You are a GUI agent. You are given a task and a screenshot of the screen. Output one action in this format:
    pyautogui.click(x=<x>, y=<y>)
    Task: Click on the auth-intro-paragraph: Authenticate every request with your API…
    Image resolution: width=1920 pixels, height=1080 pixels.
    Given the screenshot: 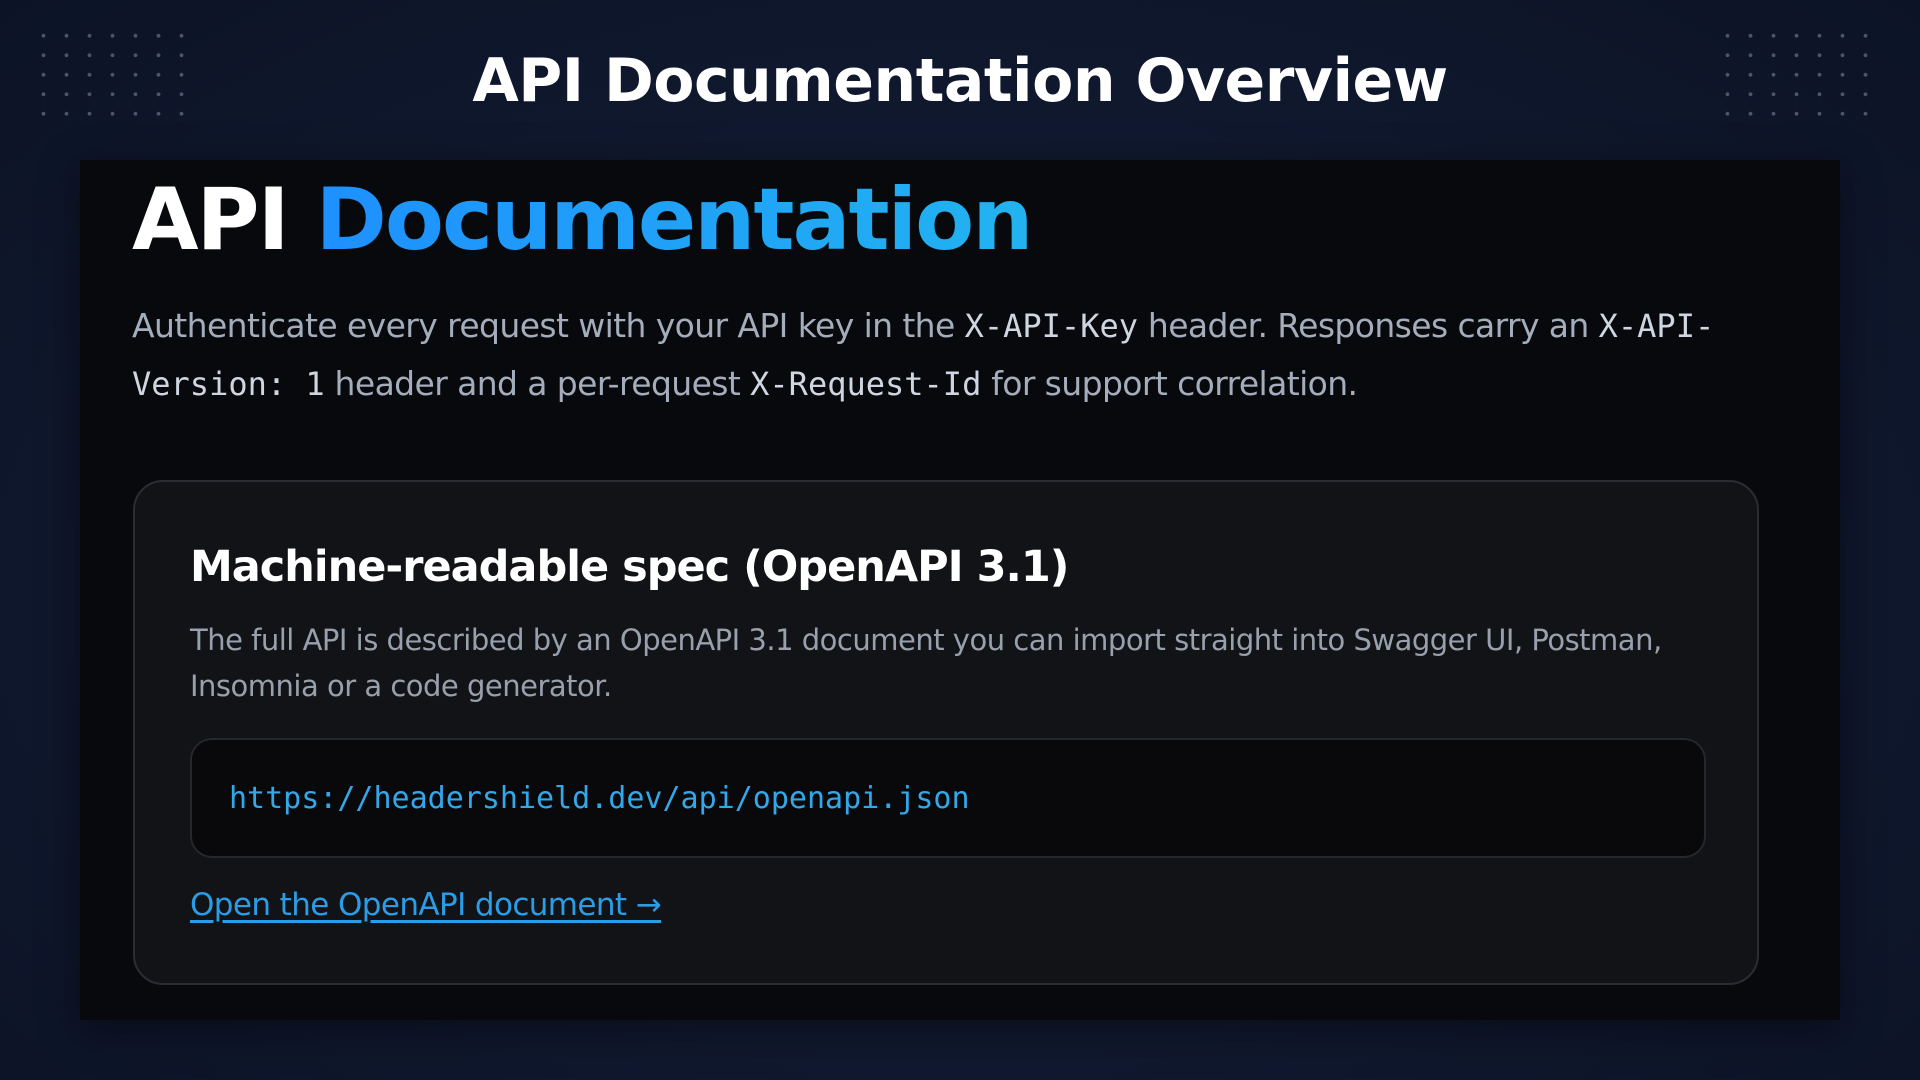 What is the action you would take?
    pyautogui.click(x=952, y=355)
    